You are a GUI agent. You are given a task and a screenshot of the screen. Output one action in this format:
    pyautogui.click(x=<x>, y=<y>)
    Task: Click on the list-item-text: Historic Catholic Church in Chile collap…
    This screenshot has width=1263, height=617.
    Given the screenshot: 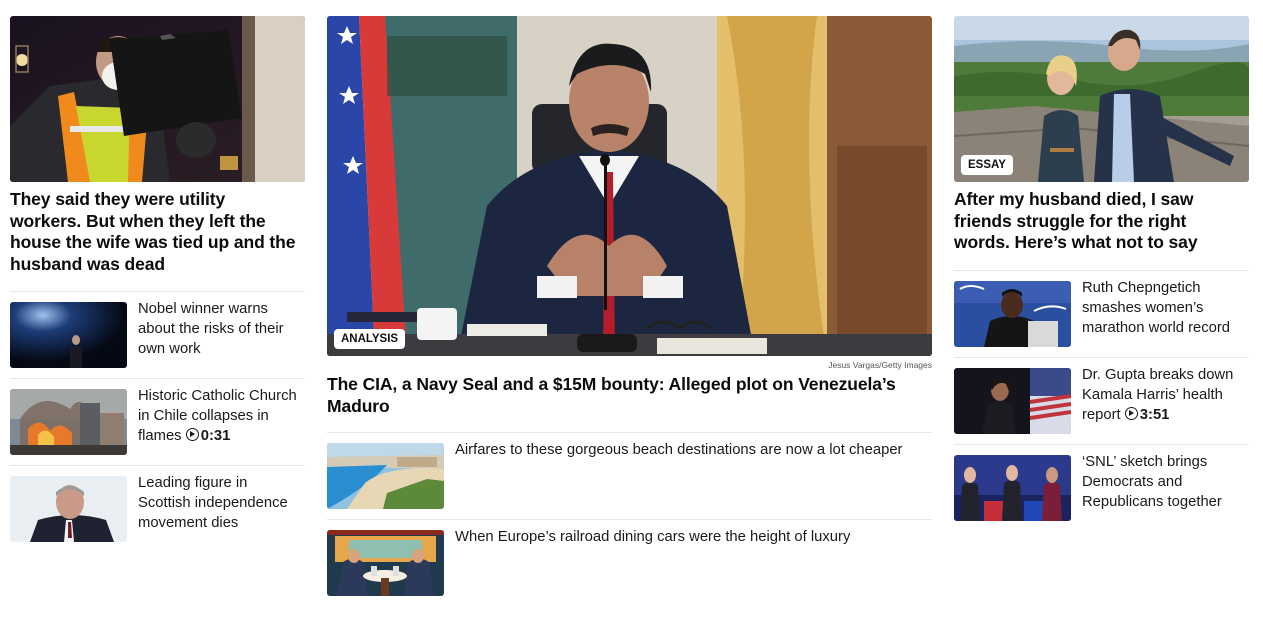 What is the action you would take?
    pyautogui.click(x=217, y=416)
    